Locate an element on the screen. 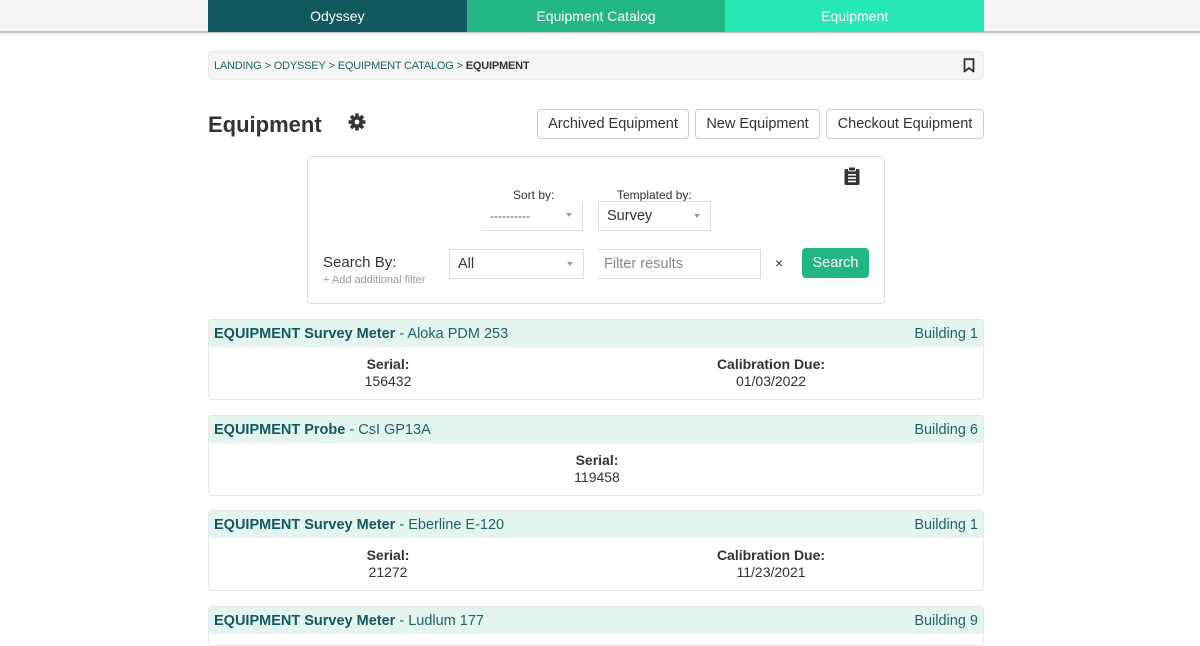 Image resolution: width=1200 pixels, height=646 pixels. equipment-title: EQUIPMENT Probe - CsI GP13A is located at coordinates (322, 430).